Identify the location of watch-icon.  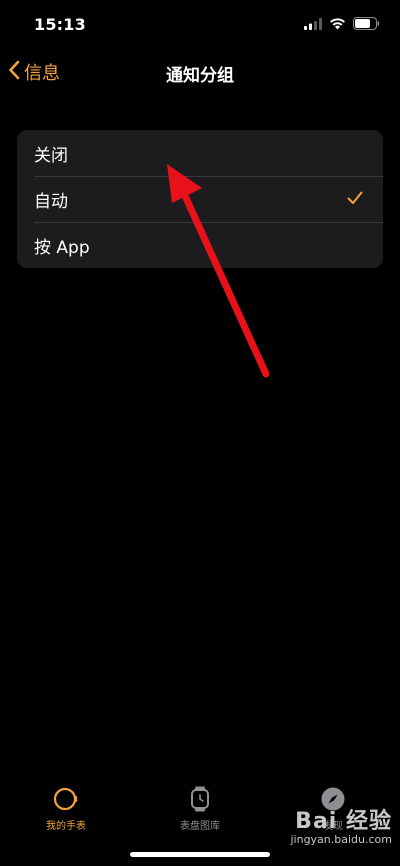
(66, 799).